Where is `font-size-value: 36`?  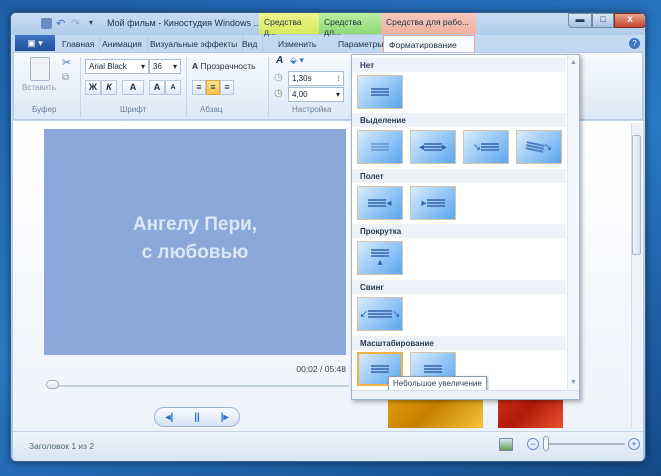 font-size-value: 36 is located at coordinates (157, 66).